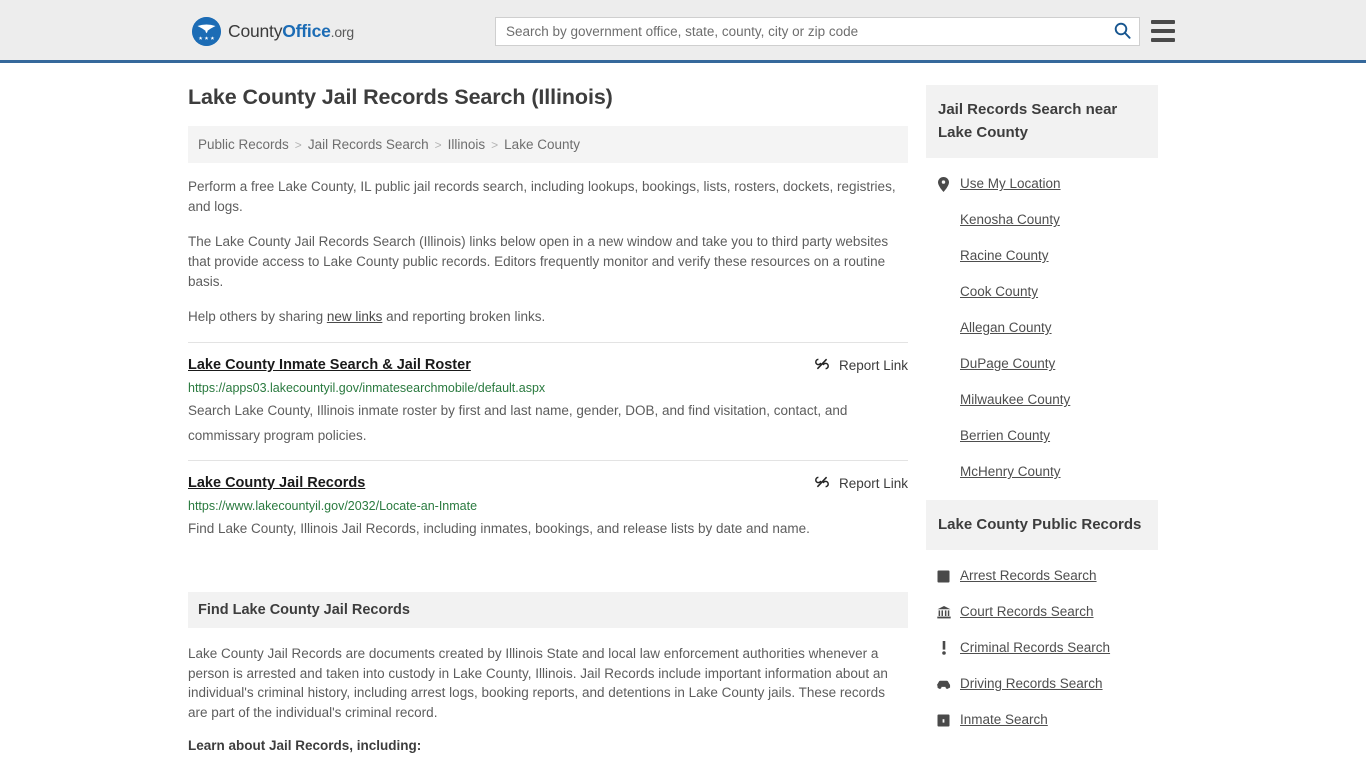 The width and height of the screenshot is (1366, 768). Describe the element at coordinates (464, 316) in the screenshot. I see `share-suffix: and reporting broken links.` at that location.